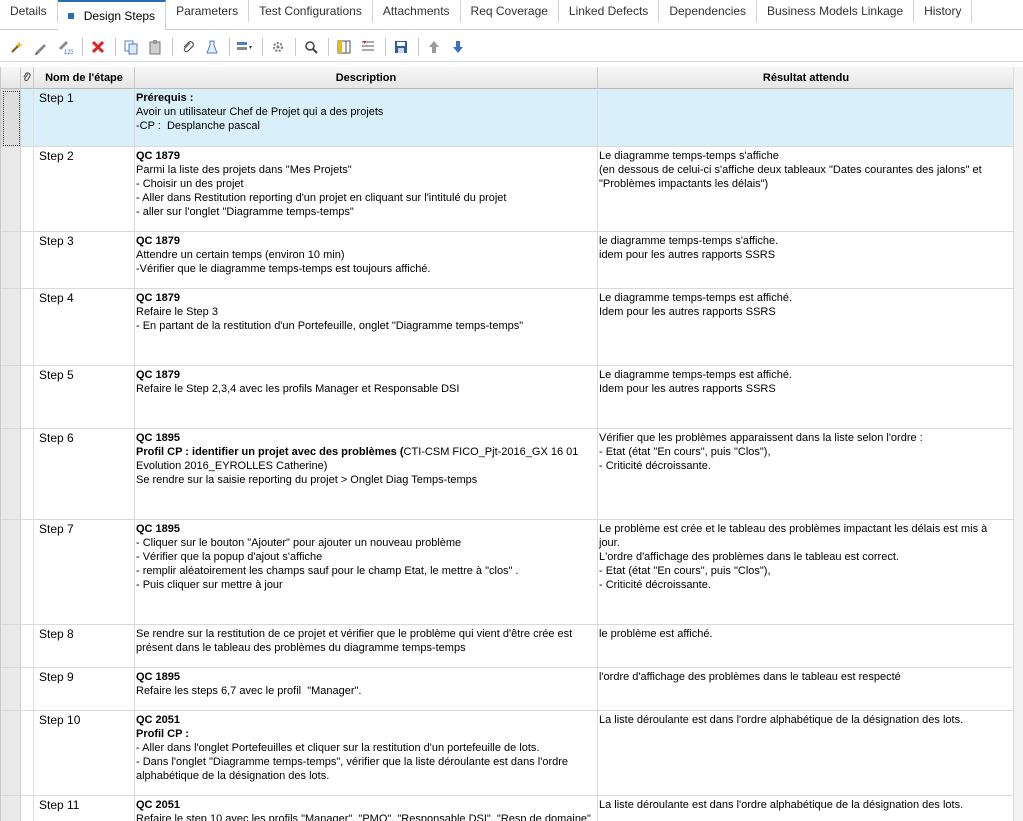 Image resolution: width=1023 pixels, height=821 pixels. I want to click on step-name-cell: Step 7, so click(84, 572).